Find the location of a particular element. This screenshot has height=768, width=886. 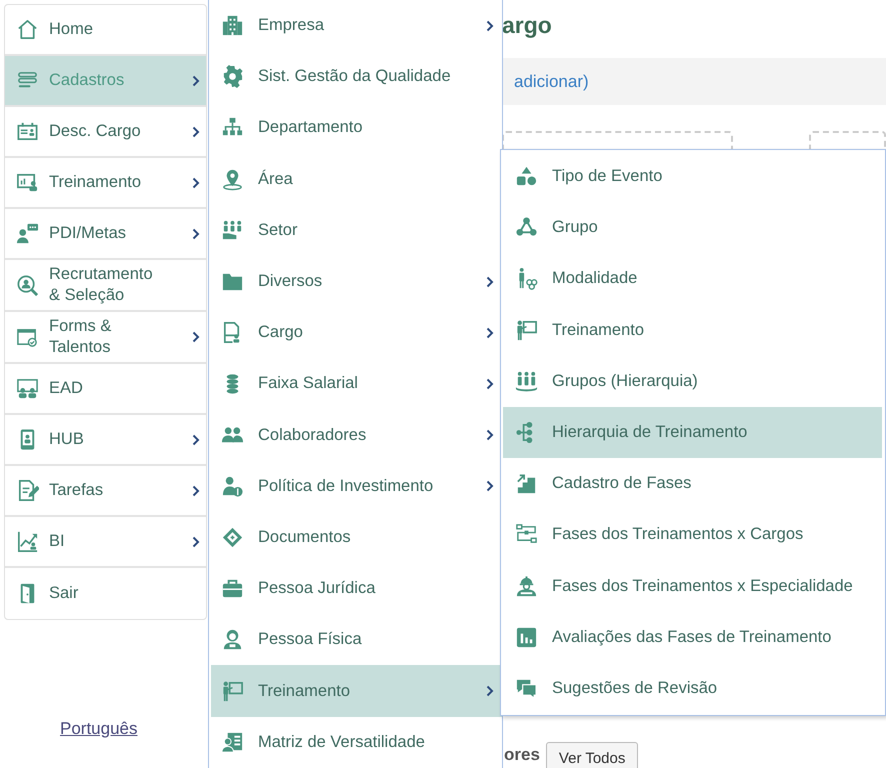

menu-item: Modalidade is located at coordinates (692, 279).